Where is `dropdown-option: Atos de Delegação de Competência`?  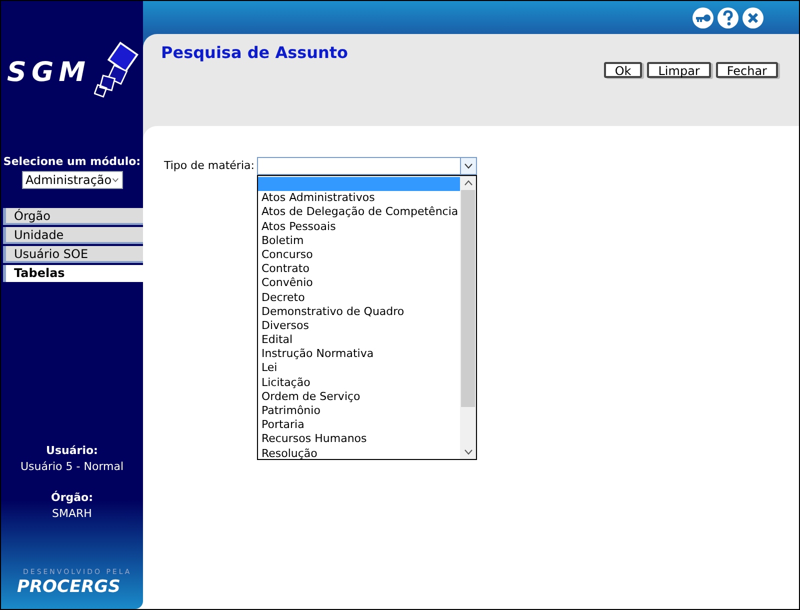
dropdown-option: Atos de Delegação de Competência is located at coordinates (359, 212).